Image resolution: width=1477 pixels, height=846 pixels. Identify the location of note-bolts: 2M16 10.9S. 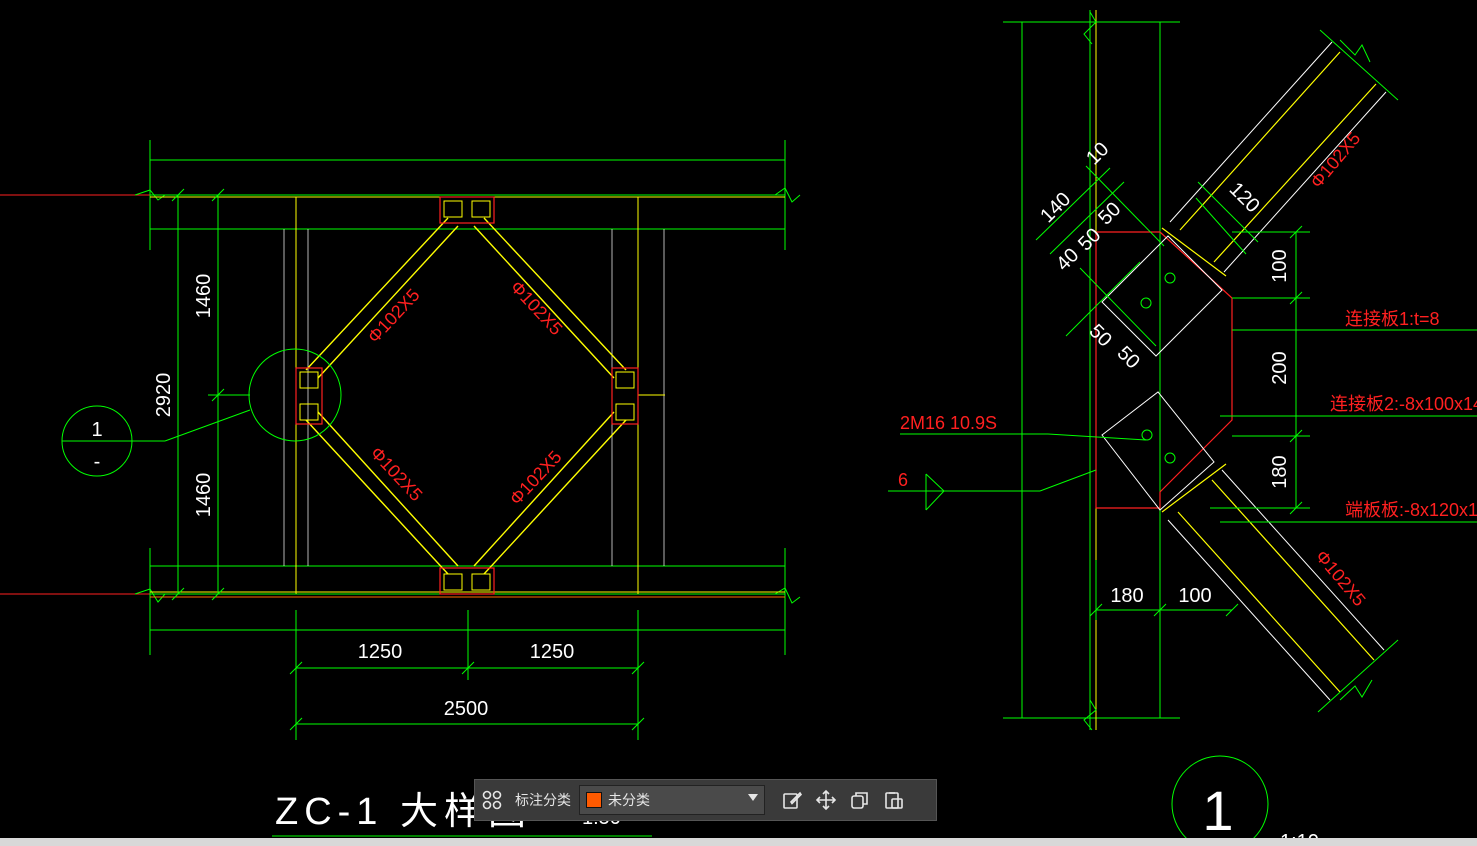
(948, 423).